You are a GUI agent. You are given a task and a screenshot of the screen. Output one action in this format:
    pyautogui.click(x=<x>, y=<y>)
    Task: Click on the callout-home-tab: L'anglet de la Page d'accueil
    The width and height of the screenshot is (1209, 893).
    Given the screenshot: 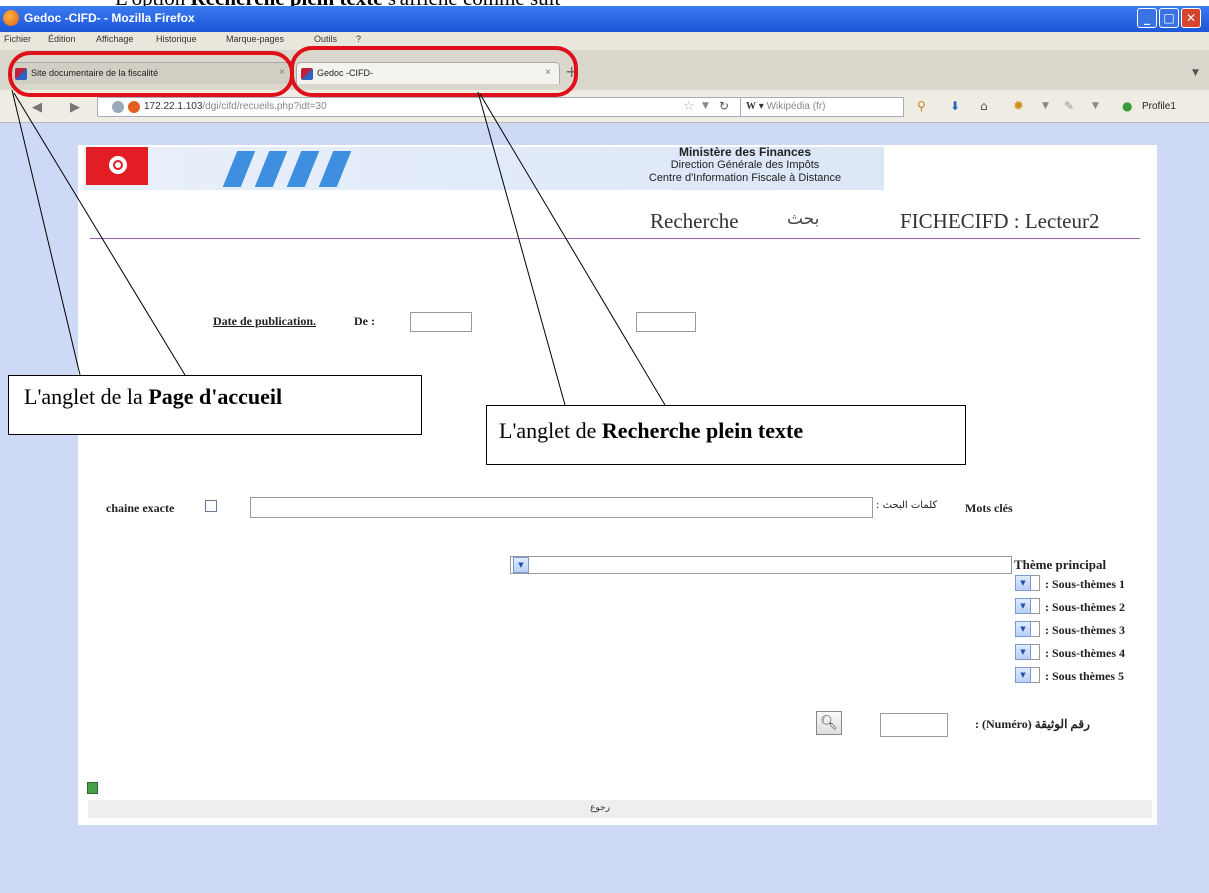 What is the action you would take?
    pyautogui.click(x=215, y=405)
    